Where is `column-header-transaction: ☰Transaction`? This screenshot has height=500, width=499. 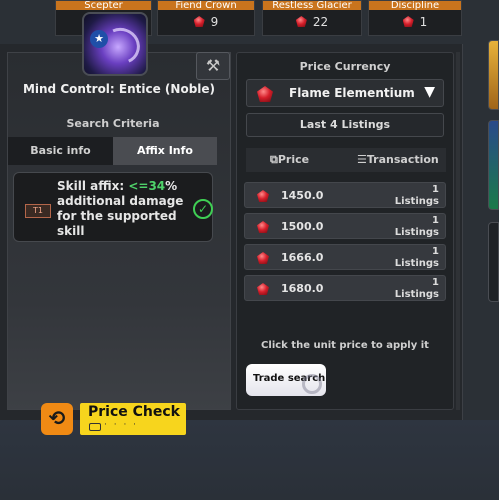
column-header-transaction: ☰Transaction is located at coordinates (398, 159).